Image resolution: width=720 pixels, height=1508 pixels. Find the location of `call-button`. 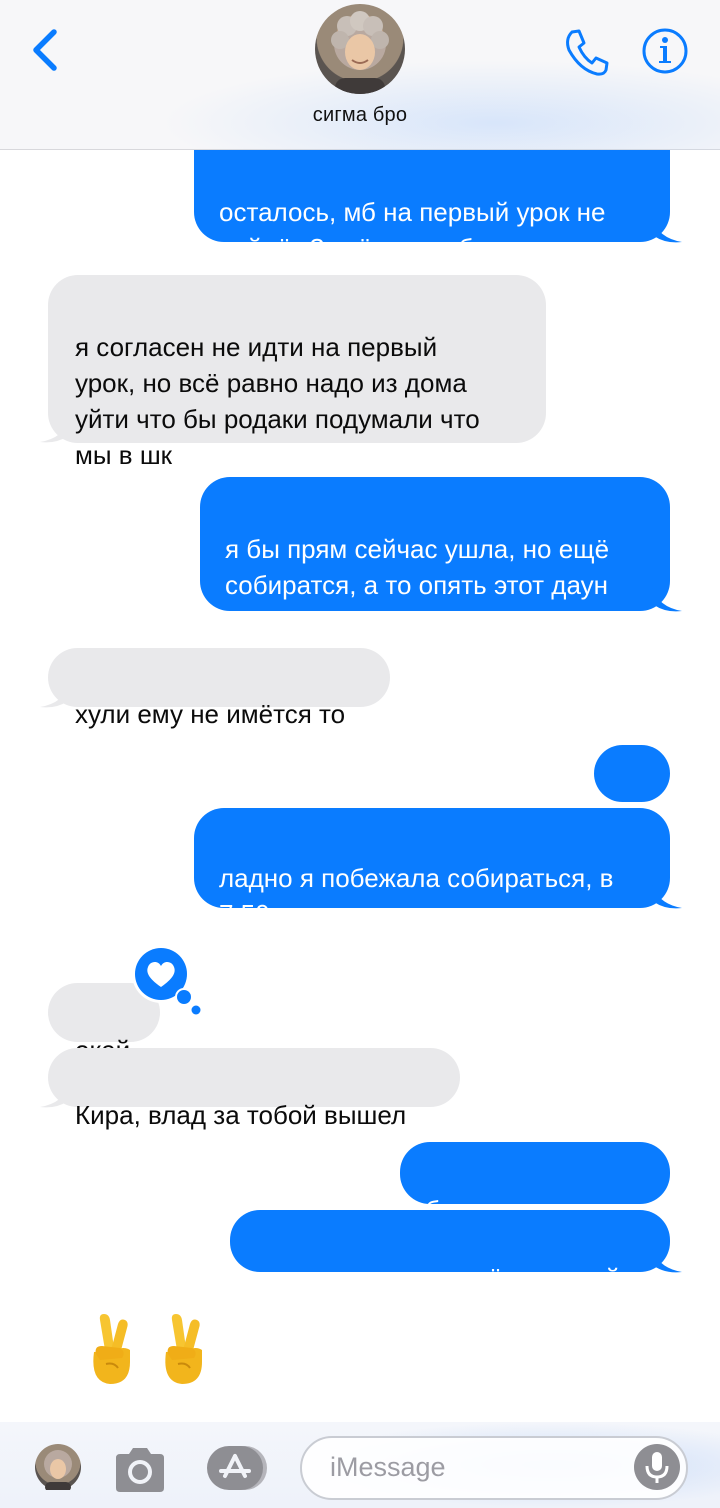

call-button is located at coordinates (586, 52).